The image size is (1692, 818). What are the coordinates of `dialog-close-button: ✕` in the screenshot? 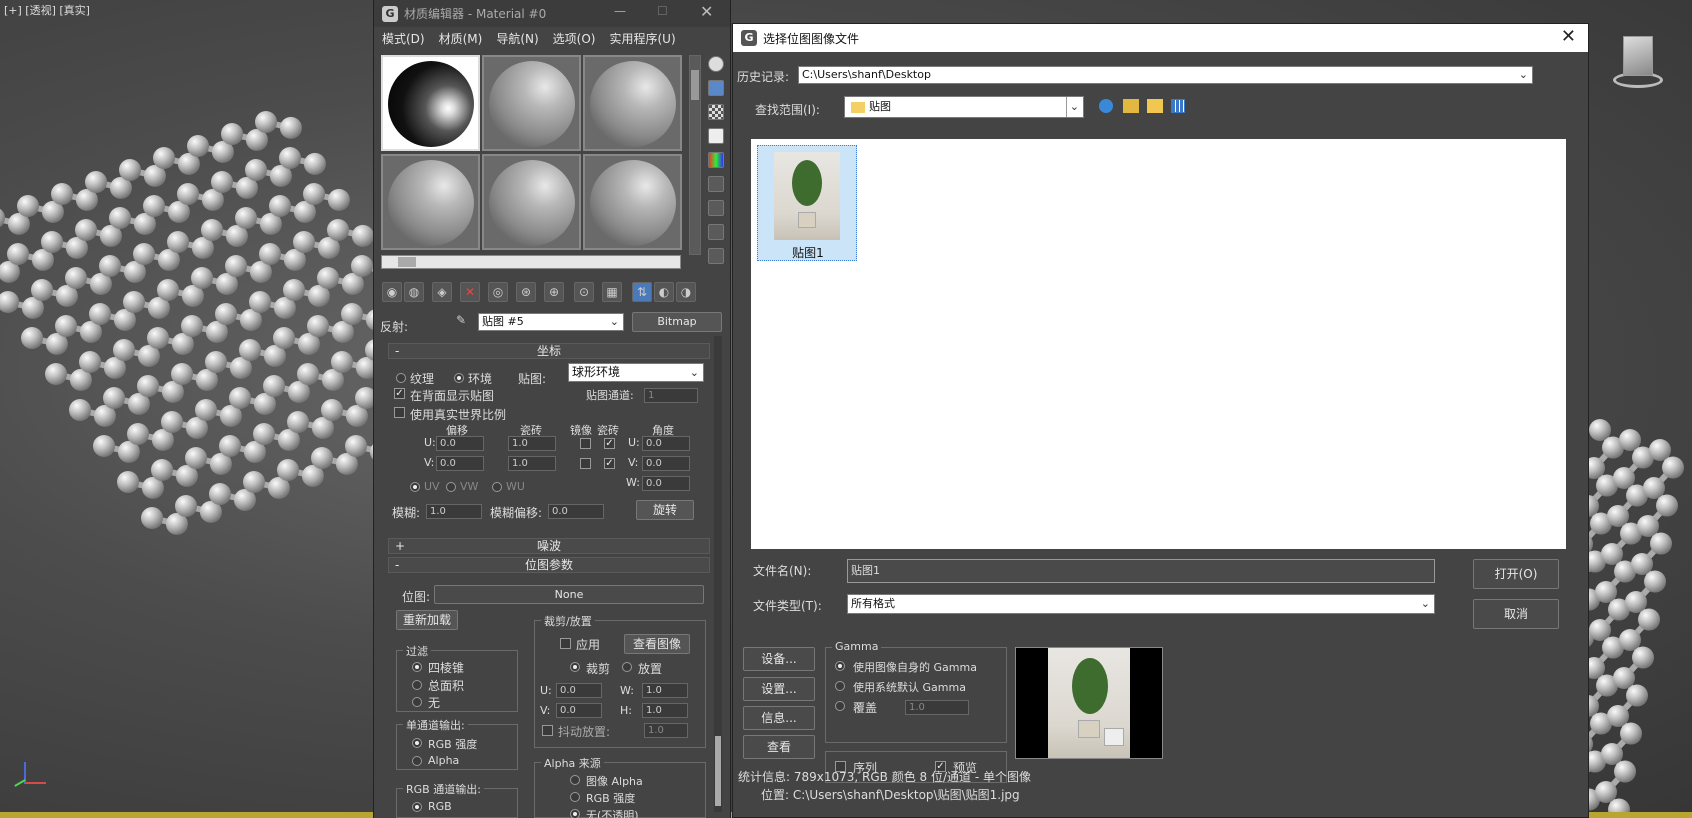 It's located at (1568, 36).